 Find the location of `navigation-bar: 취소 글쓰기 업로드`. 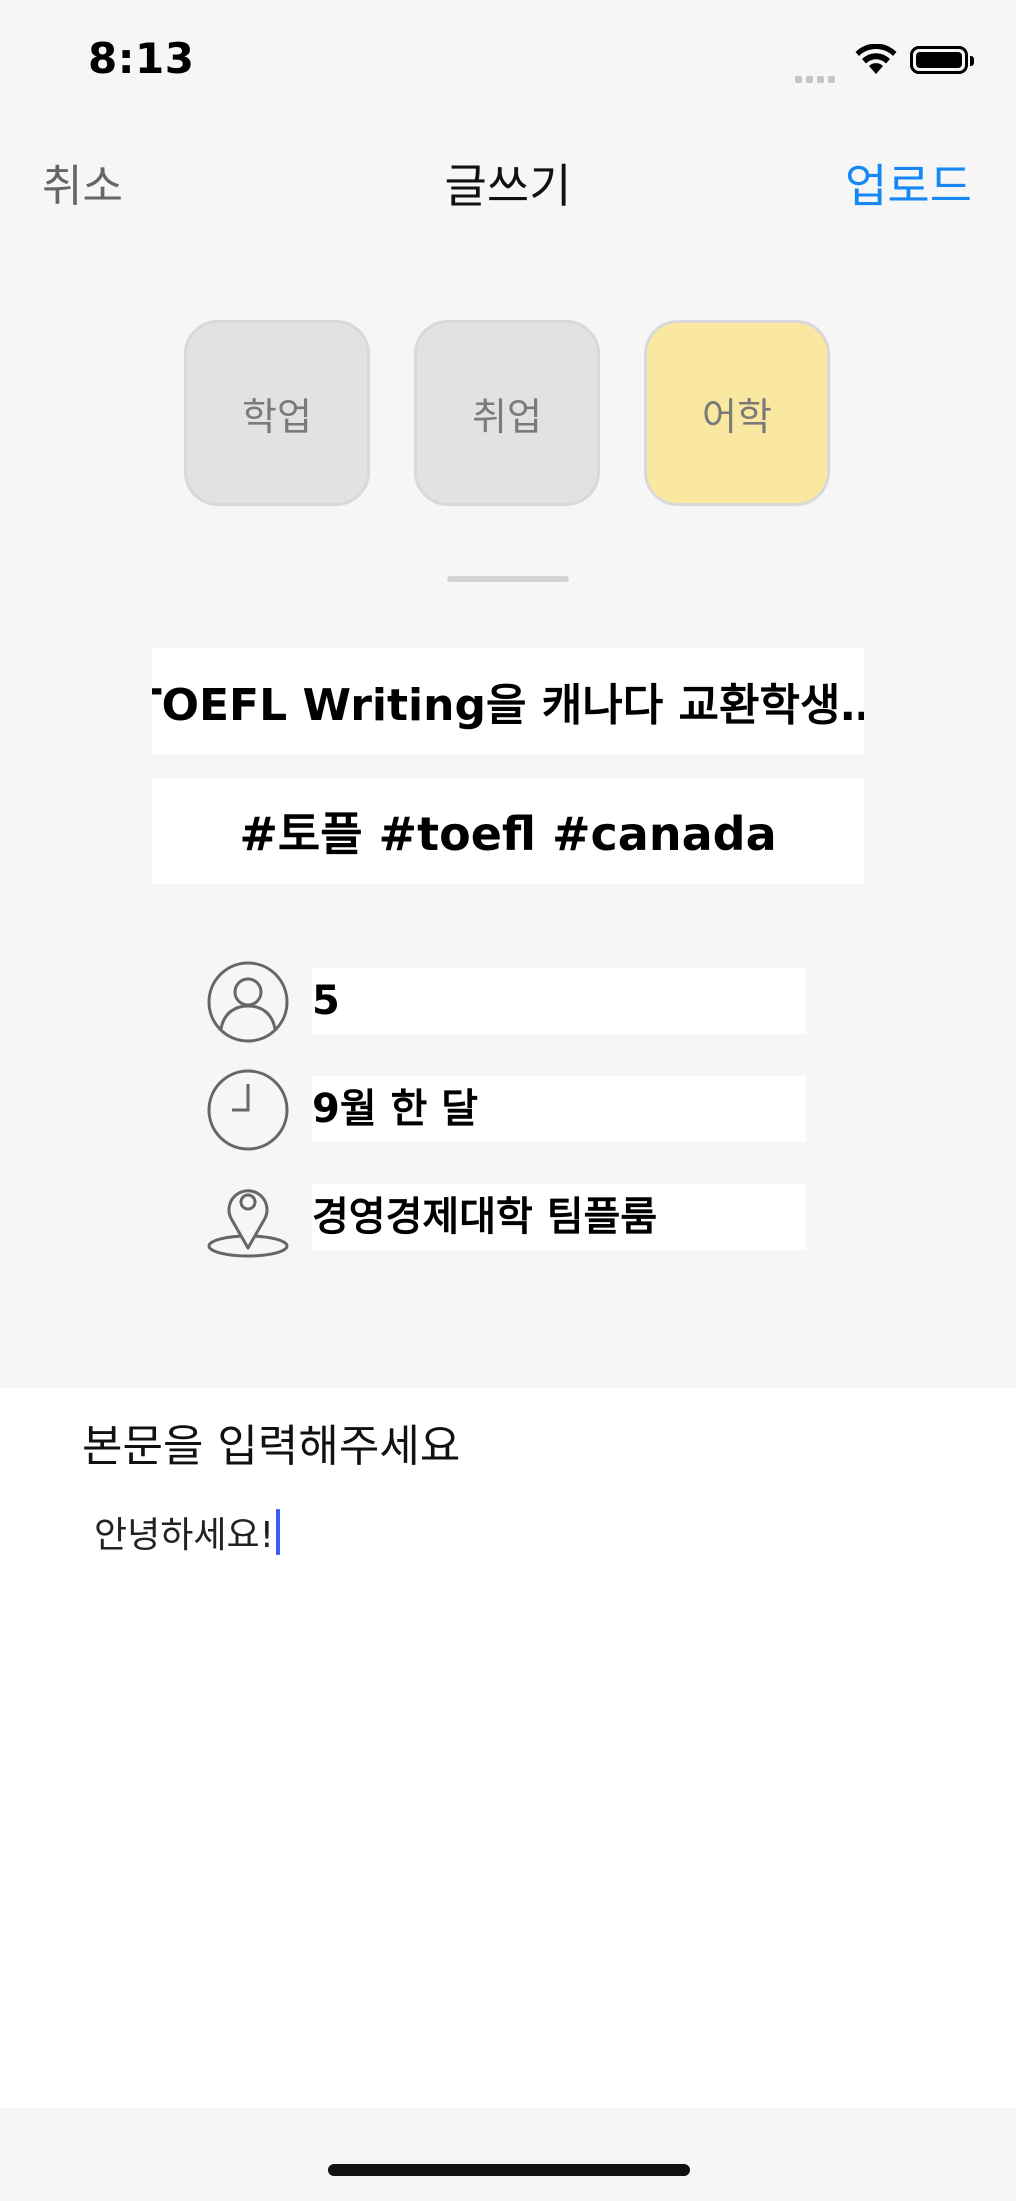

navigation-bar: 취소 글쓰기 업로드 is located at coordinates (508, 180).